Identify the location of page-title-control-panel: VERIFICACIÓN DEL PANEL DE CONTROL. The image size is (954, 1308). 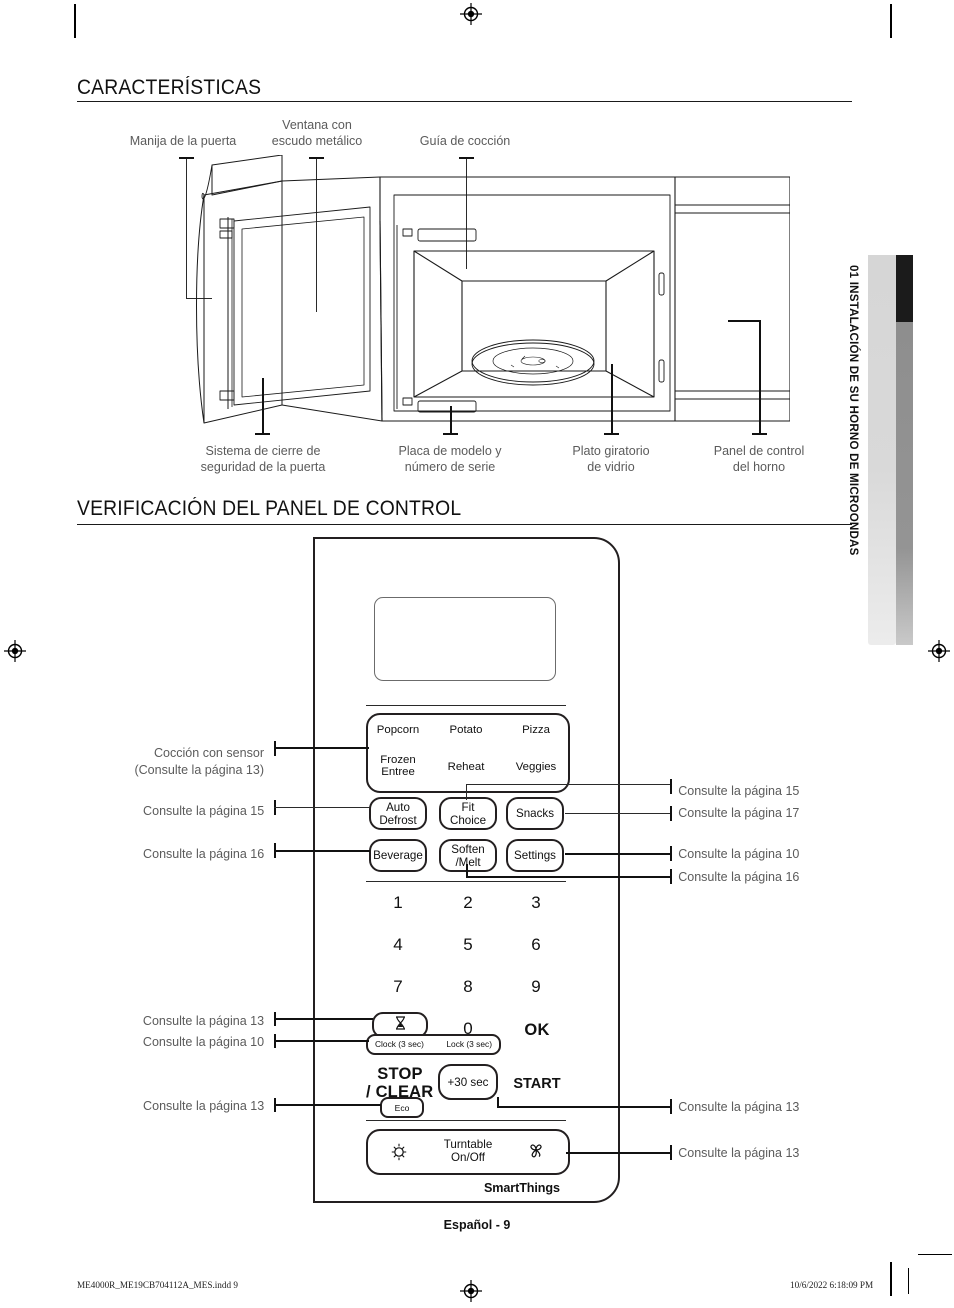
(269, 508).